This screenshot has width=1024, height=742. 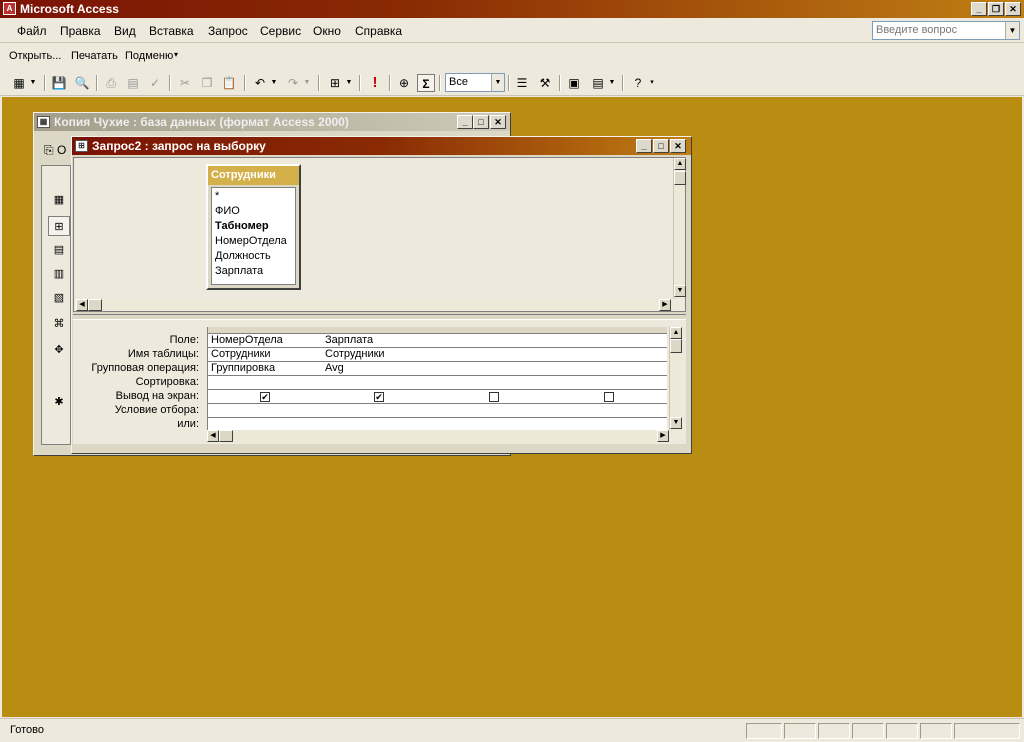 What do you see at coordinates (379, 369) in the screenshot?
I see `grid-cell-total: Avg` at bounding box center [379, 369].